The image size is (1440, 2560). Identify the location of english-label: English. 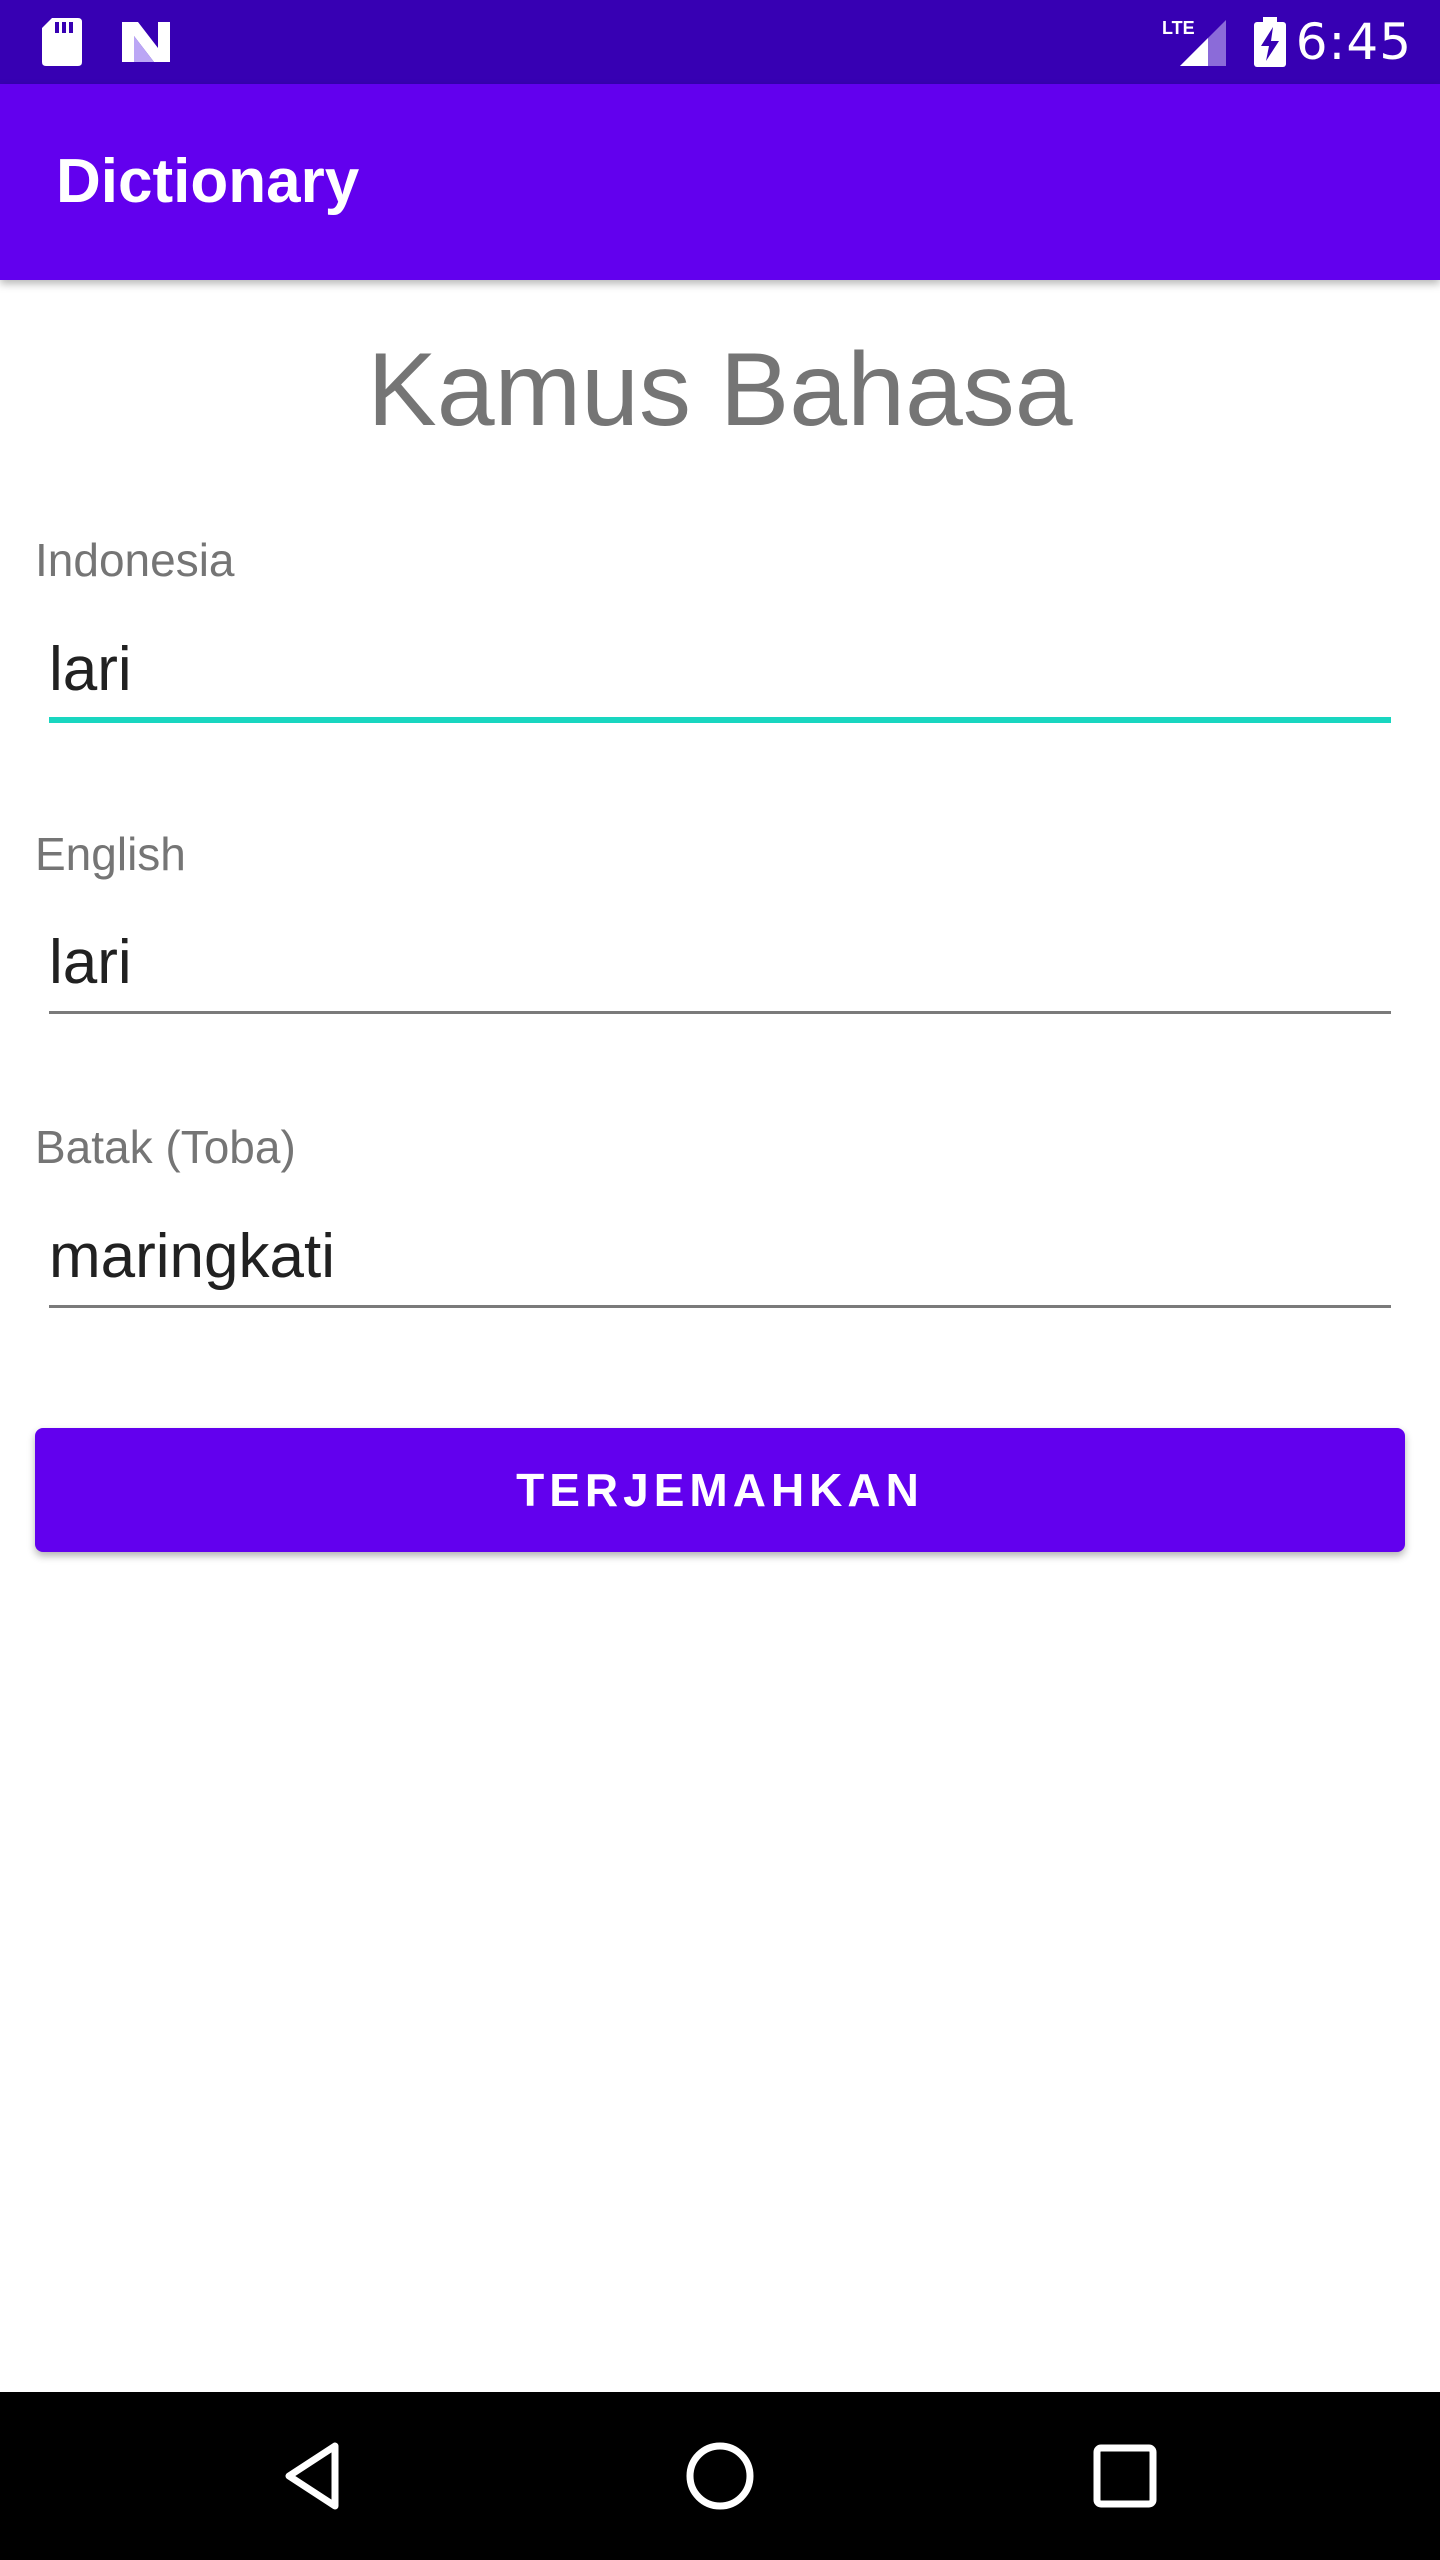
(110, 854).